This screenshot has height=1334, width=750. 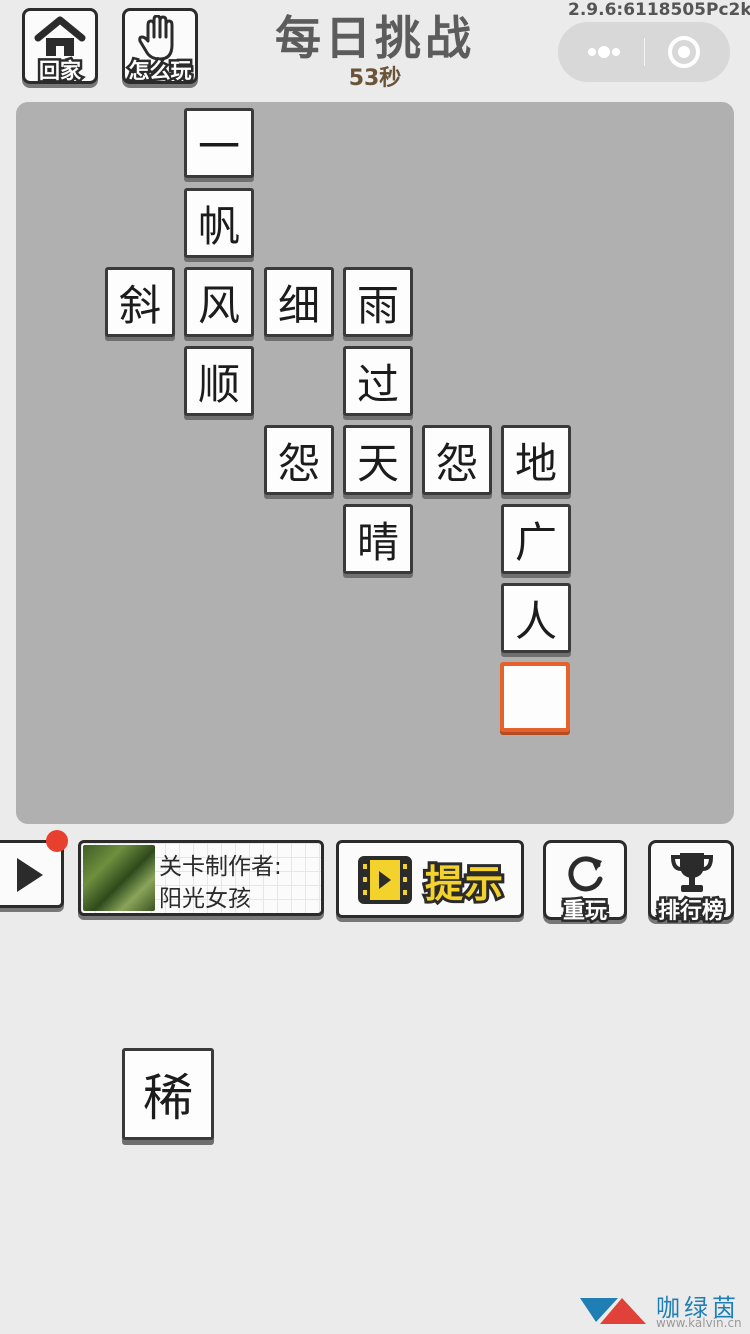 I want to click on grid-tile: 雨, so click(x=378, y=302).